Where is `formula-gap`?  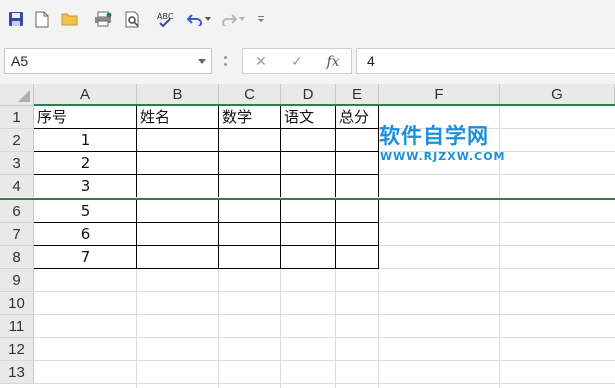 formula-gap is located at coordinates (307, 80).